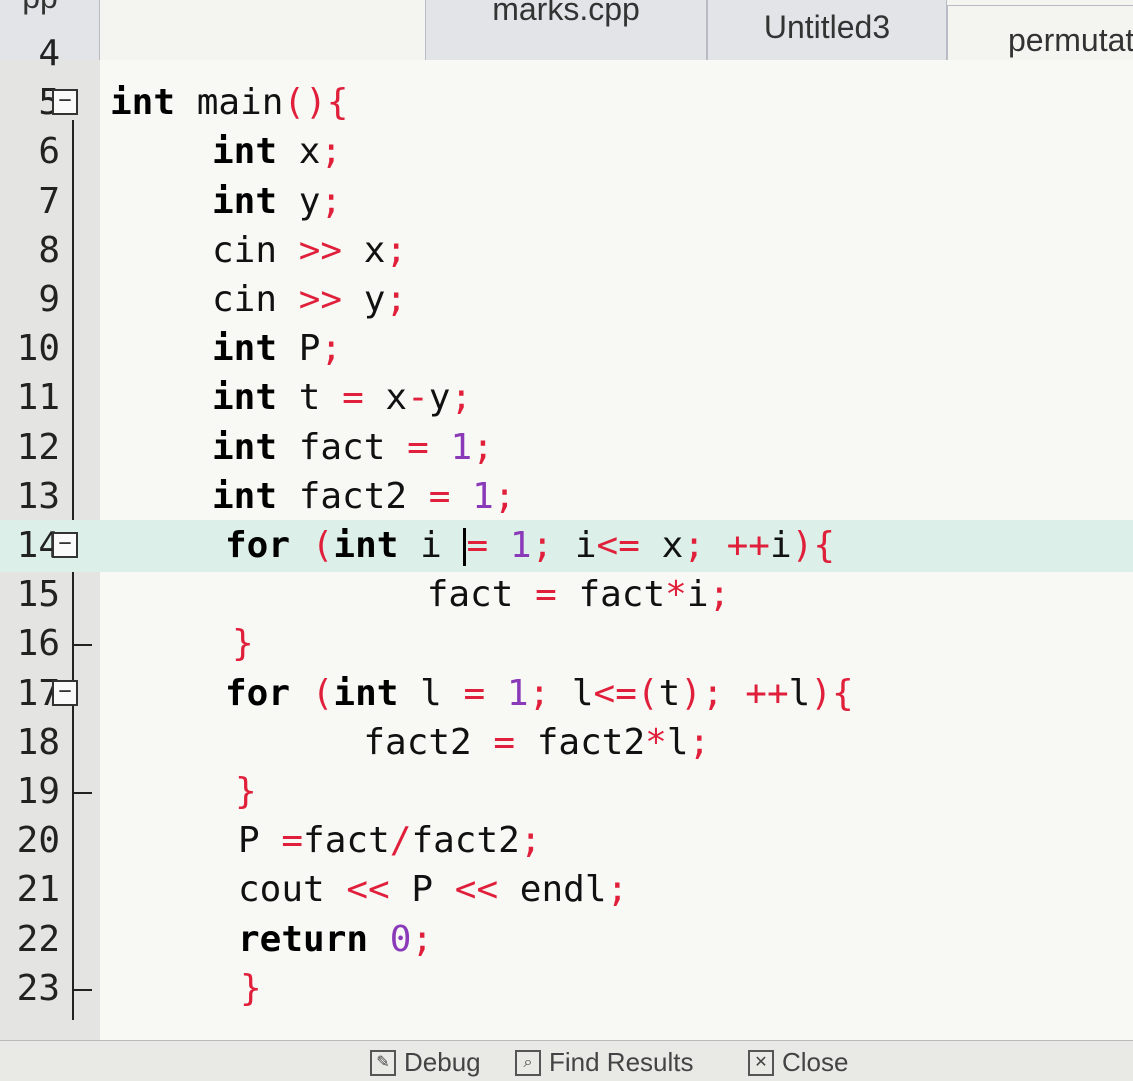 The width and height of the screenshot is (1133, 1081). What do you see at coordinates (566, 792) in the screenshot?
I see `code-line: 19}` at bounding box center [566, 792].